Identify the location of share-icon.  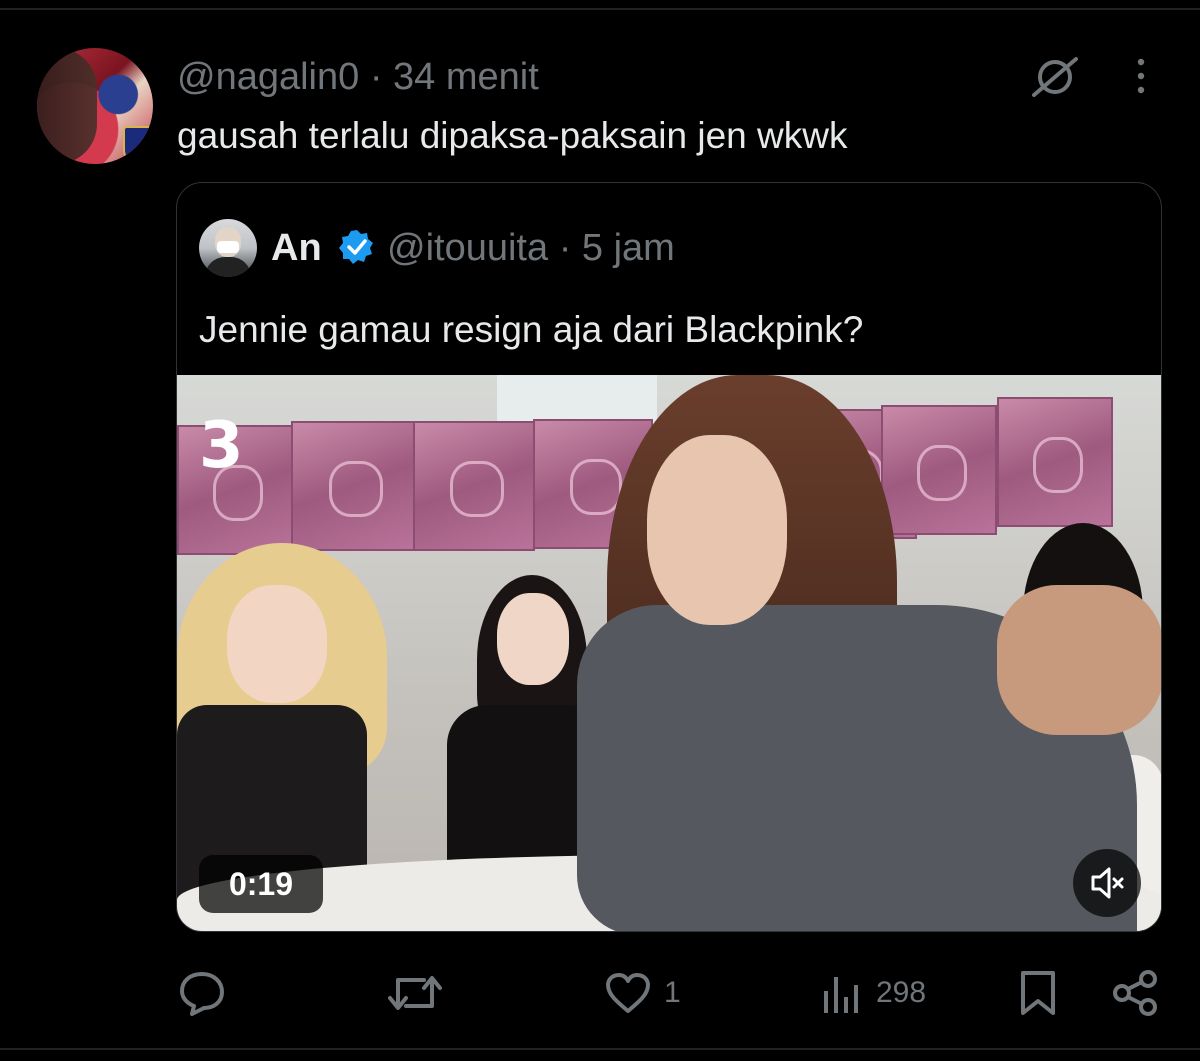
(1135, 993).